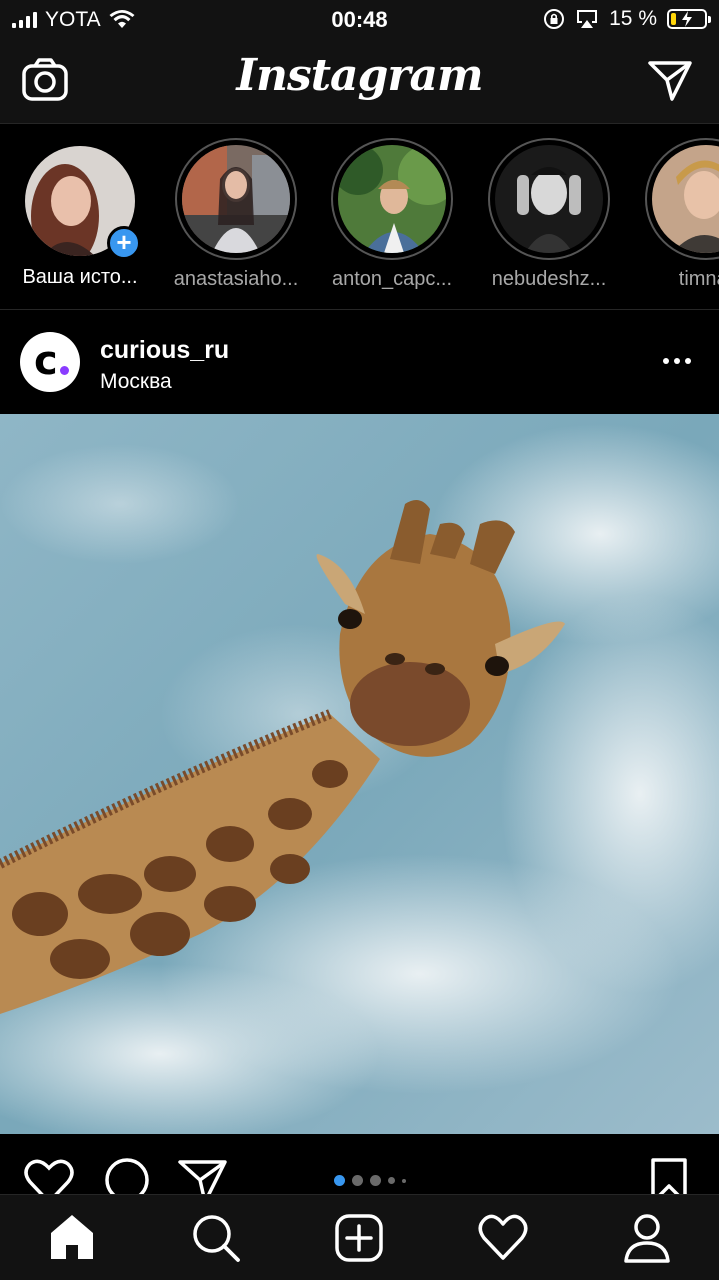  I want to click on like-heart-icon, so click(49, 1176).